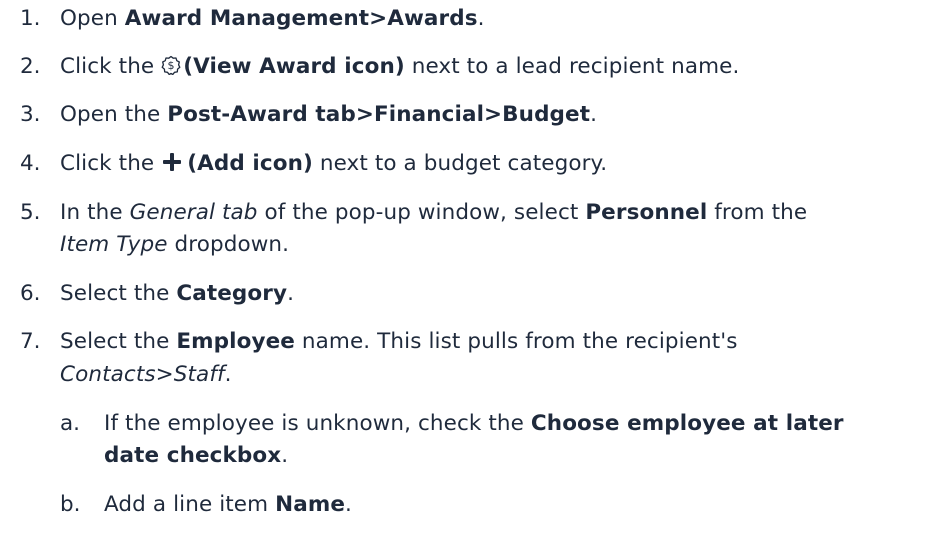  What do you see at coordinates (250, 163) in the screenshot?
I see `icon-label: (Add icon)` at bounding box center [250, 163].